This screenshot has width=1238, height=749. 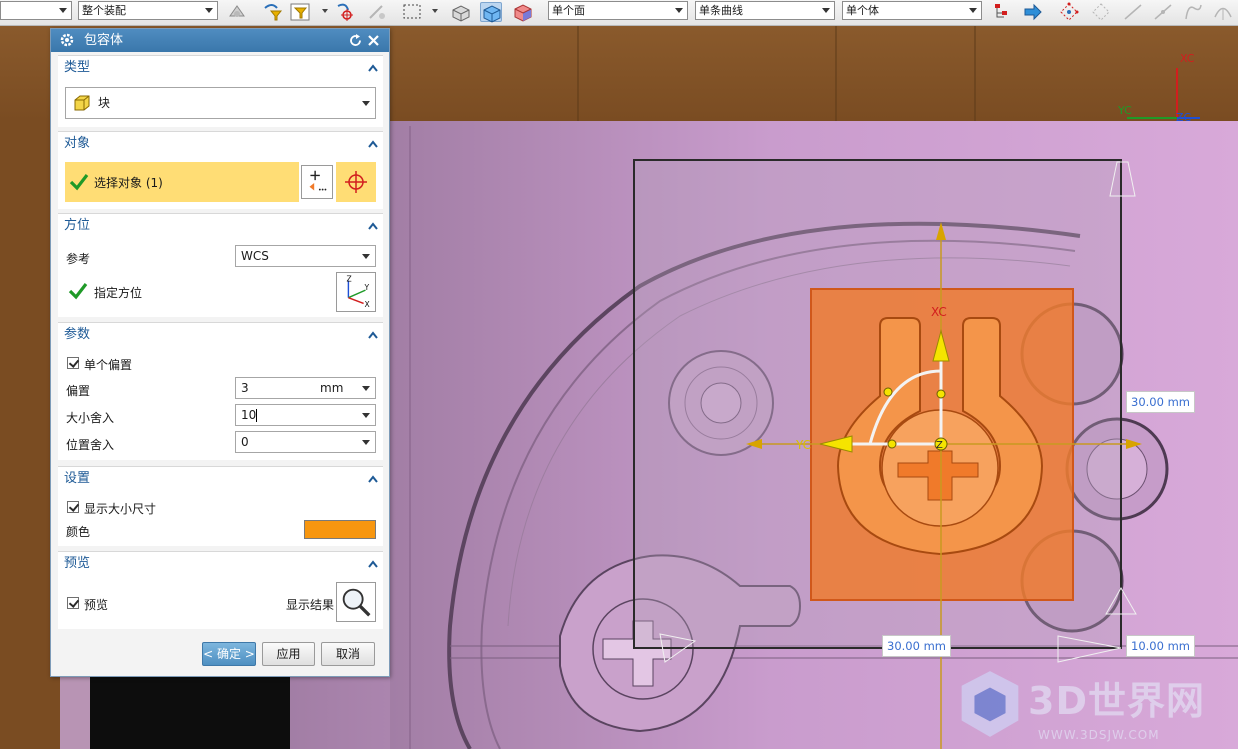 What do you see at coordinates (305, 415) in the screenshot?
I see `size-round-field: 10` at bounding box center [305, 415].